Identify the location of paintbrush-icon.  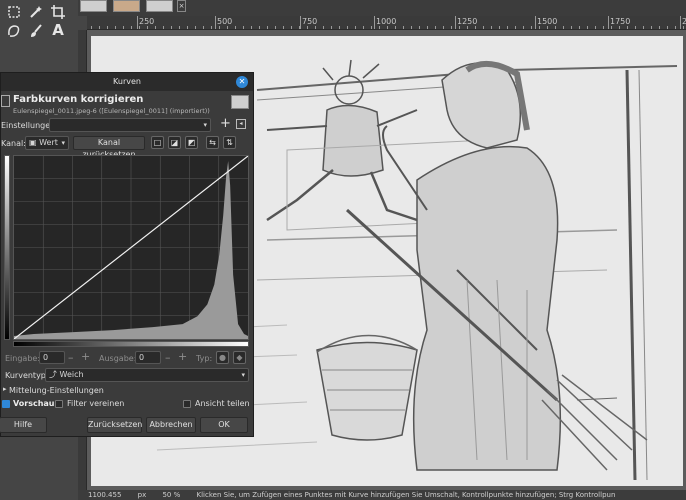
(36, 31).